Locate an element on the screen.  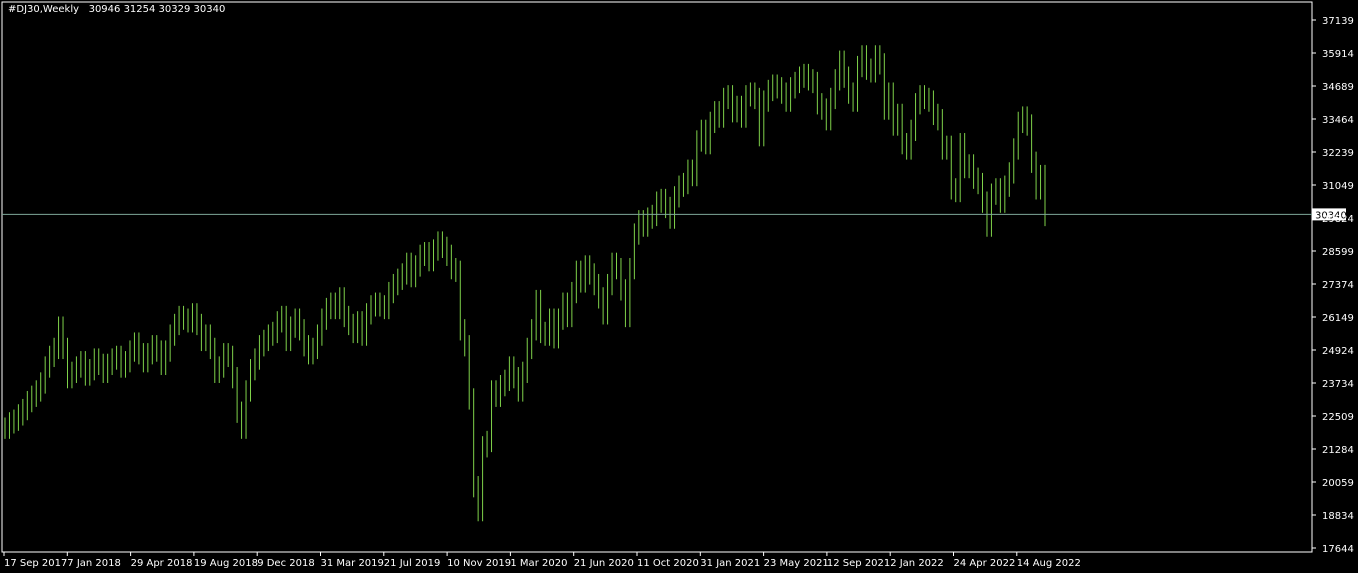
x-tick-label: 29 Apr 2018 is located at coordinates (162, 563).